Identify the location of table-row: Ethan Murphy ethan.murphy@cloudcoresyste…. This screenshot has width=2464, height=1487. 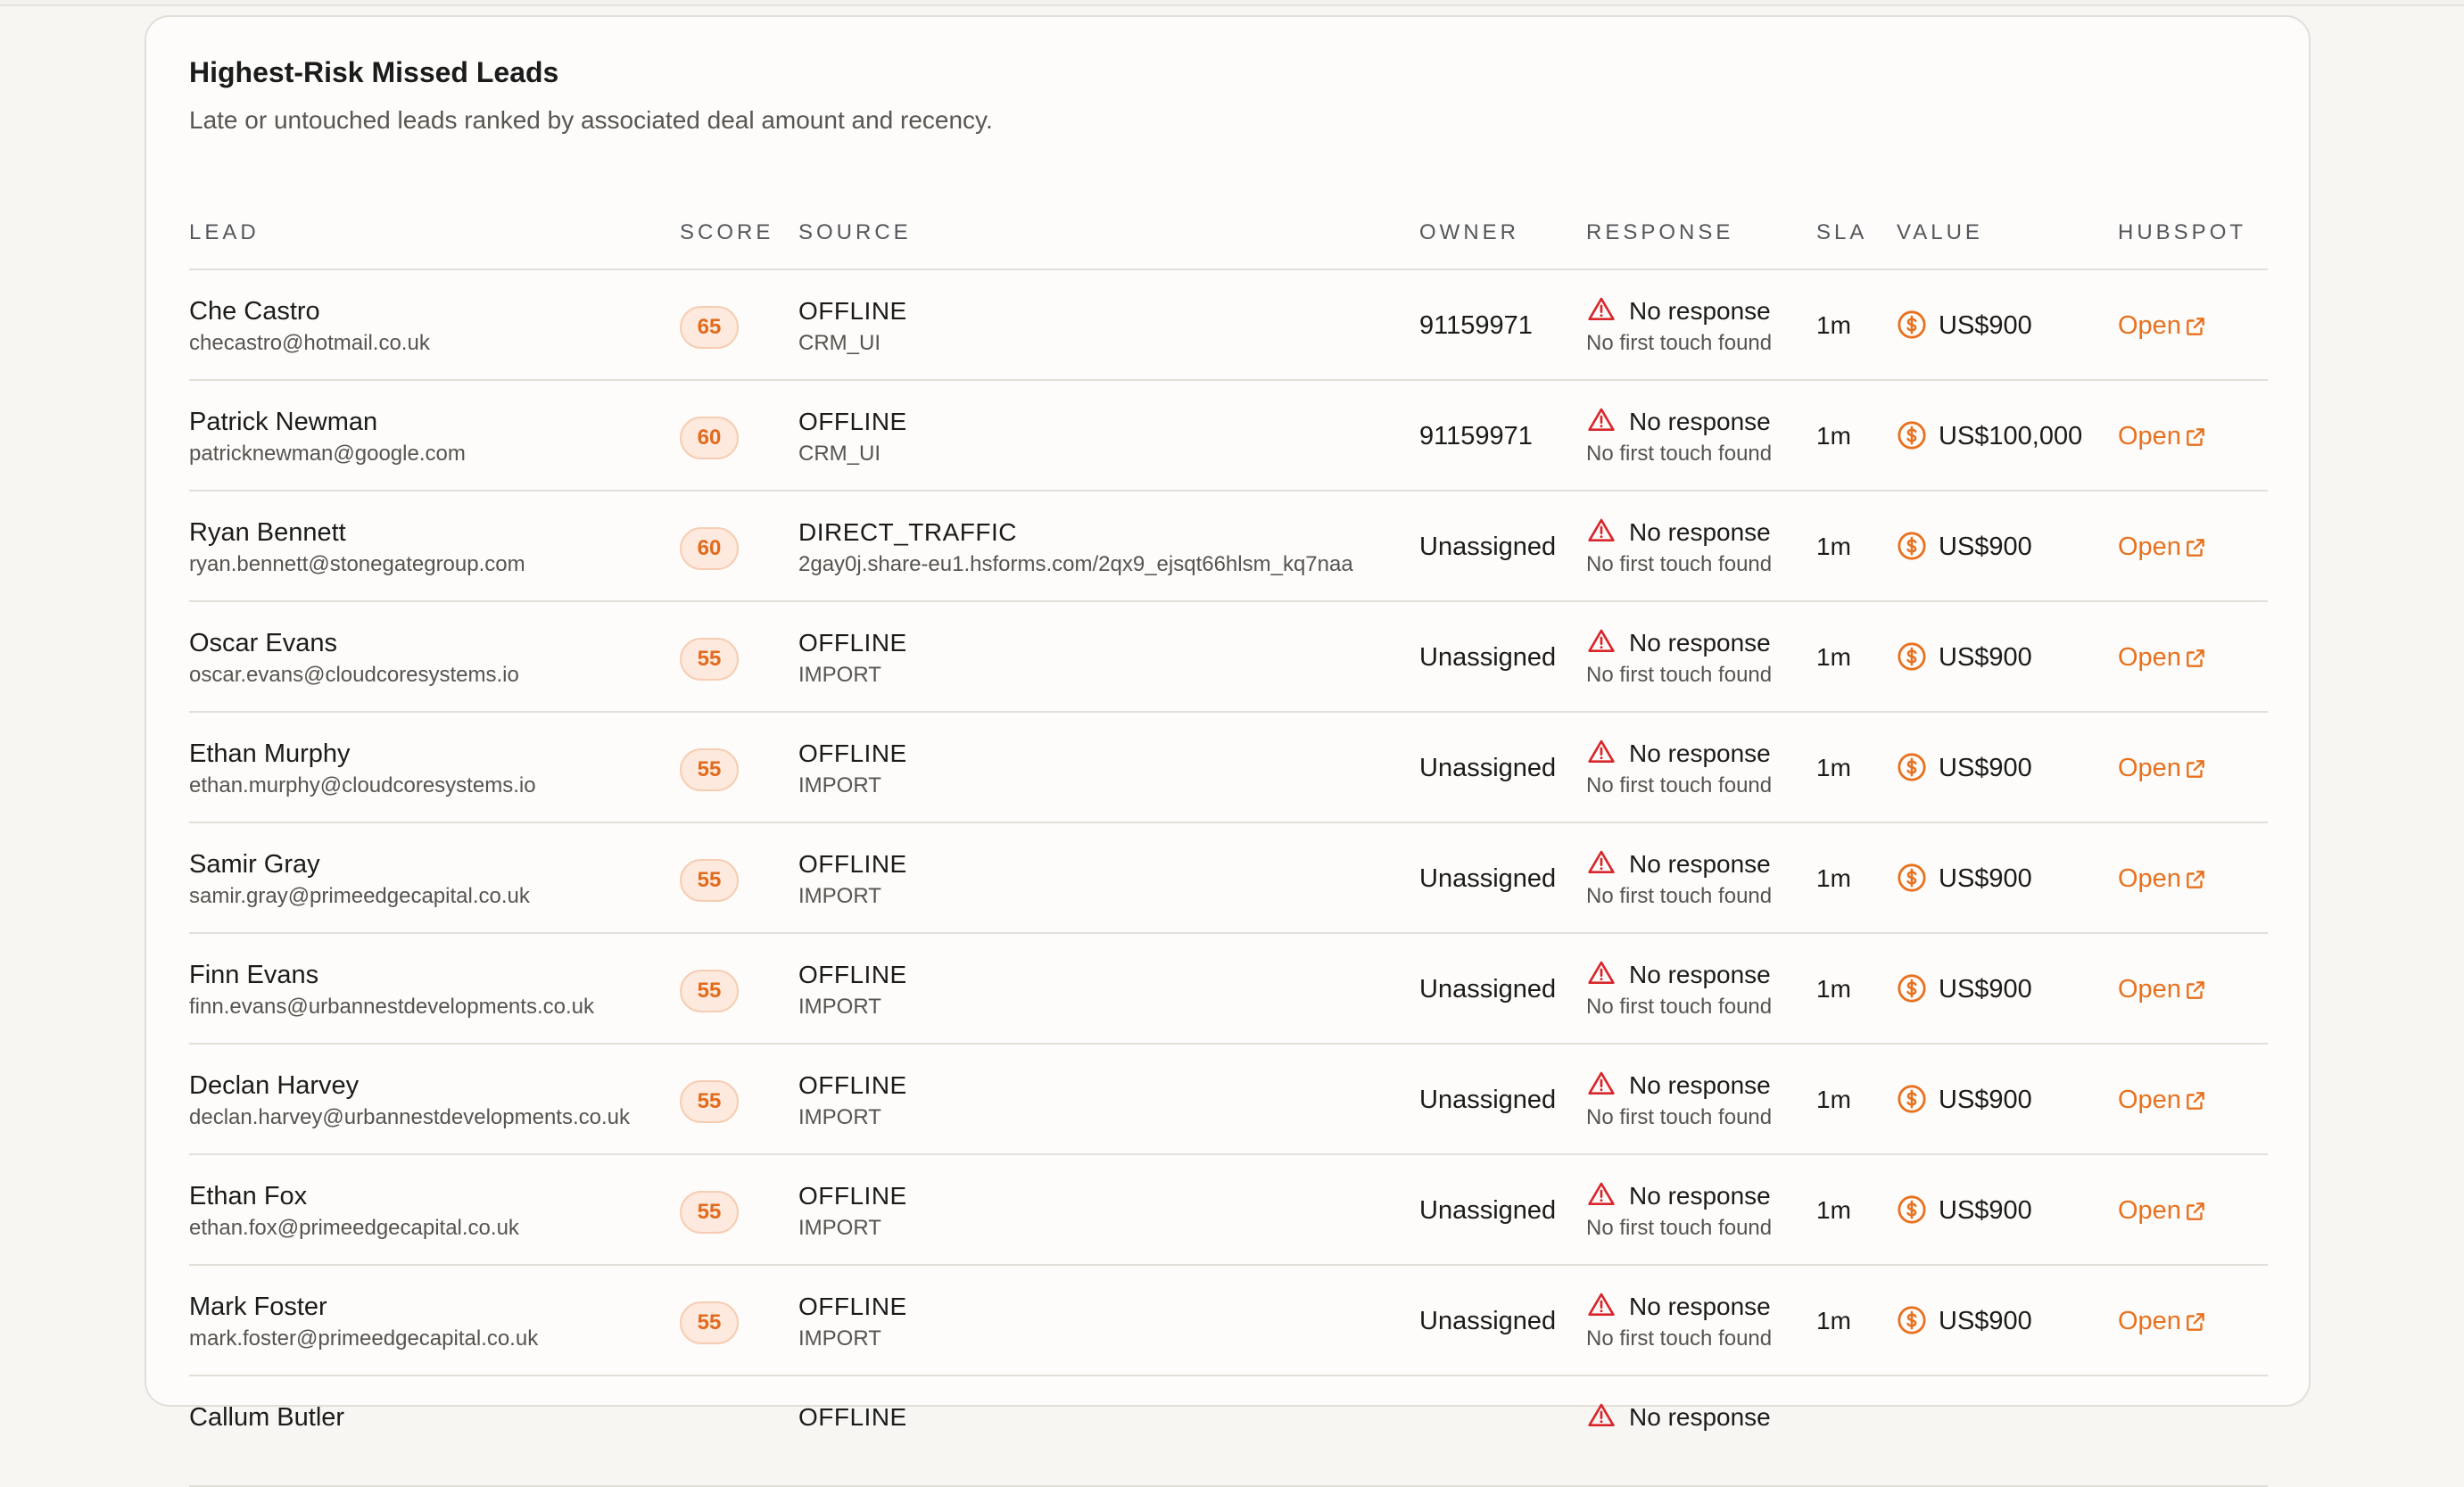
(1229, 768).